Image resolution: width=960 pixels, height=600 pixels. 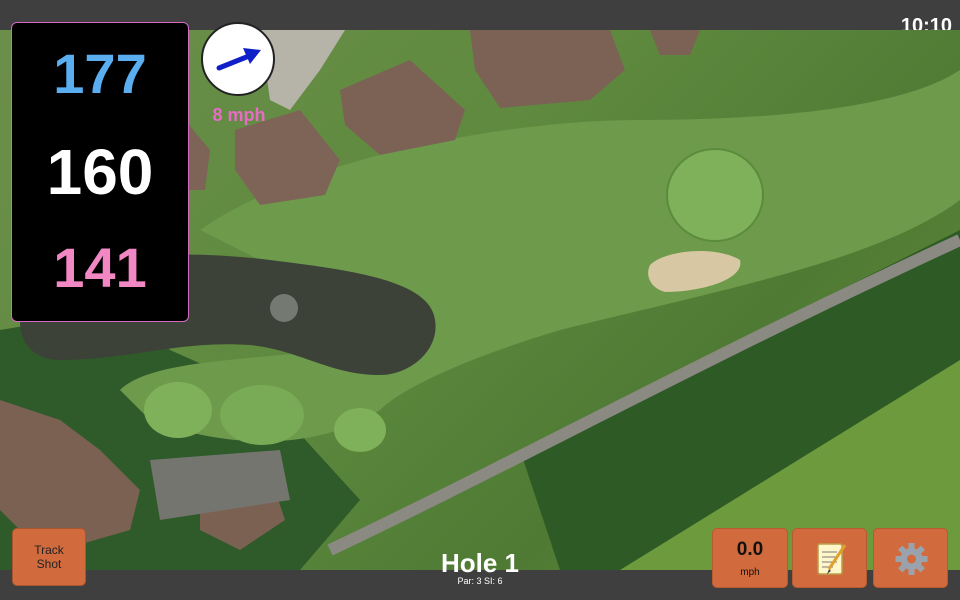 I want to click on track-shot-button: Track Shot, so click(x=49, y=557).